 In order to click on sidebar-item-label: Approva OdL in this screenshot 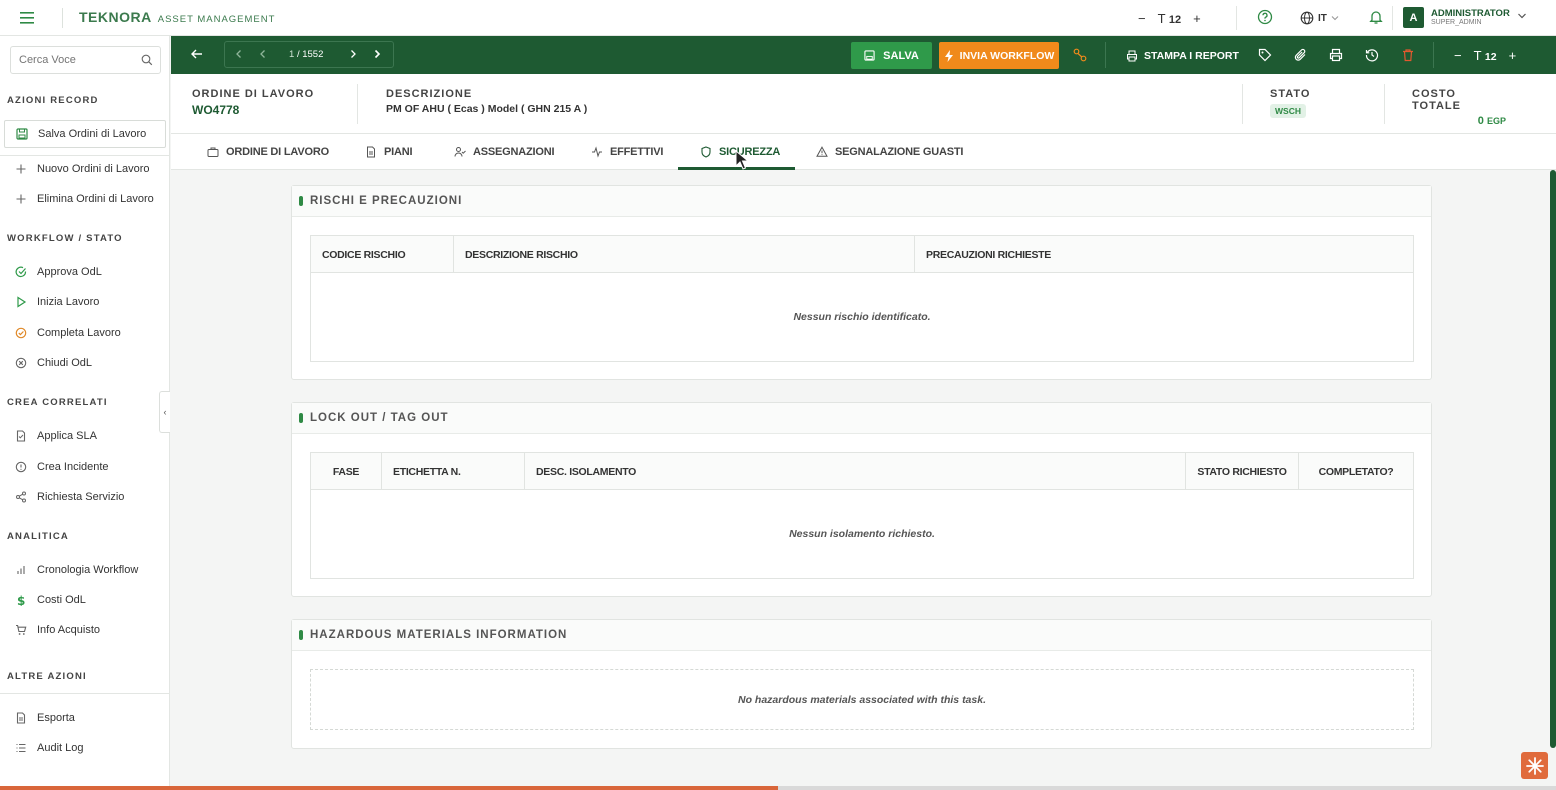, I will do `click(69, 272)`.